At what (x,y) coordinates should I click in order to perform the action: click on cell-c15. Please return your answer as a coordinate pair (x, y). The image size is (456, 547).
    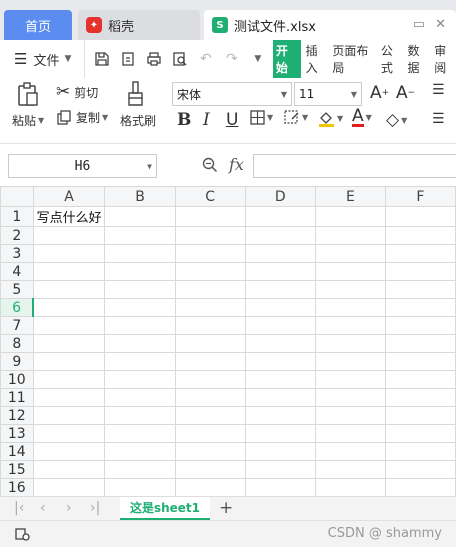
    Looking at the image, I should click on (210, 469).